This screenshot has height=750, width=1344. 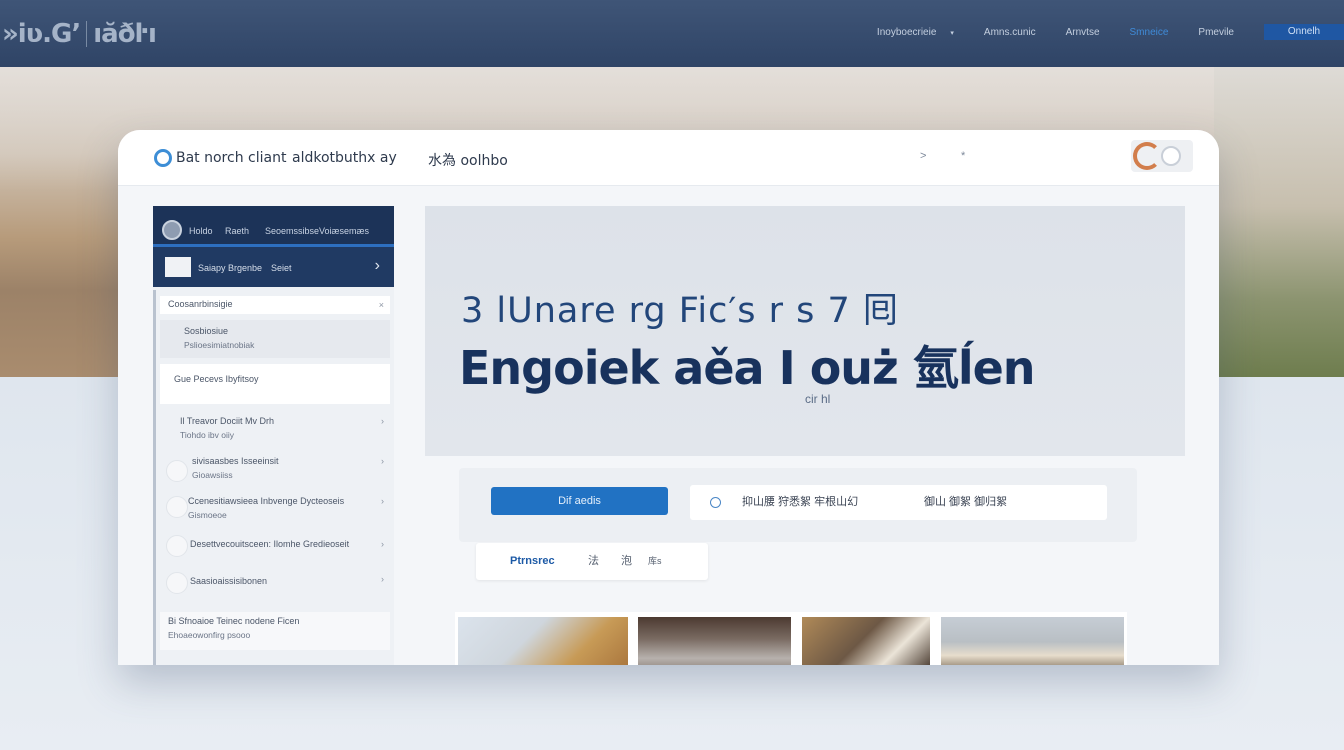 I want to click on list-item-sublabel: Gioawsiiss, so click(x=212, y=475).